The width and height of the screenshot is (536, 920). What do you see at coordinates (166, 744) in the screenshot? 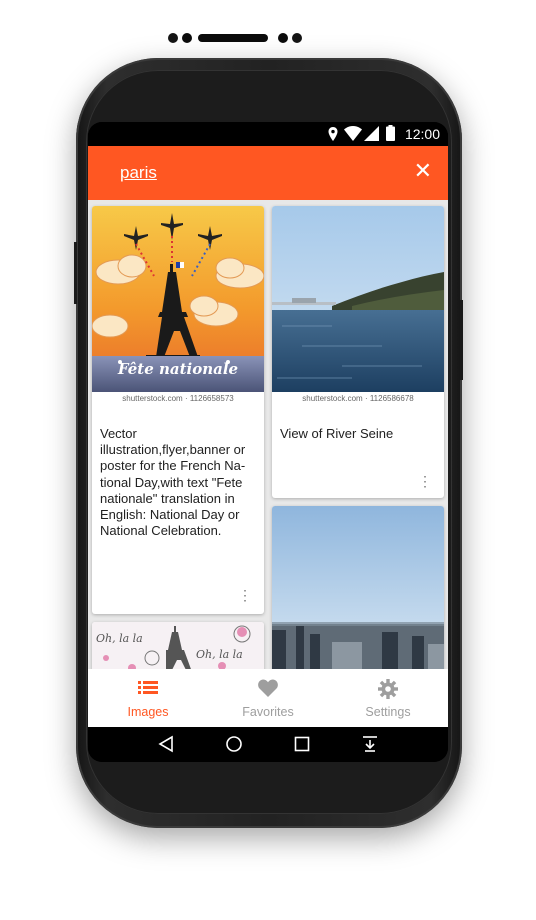
I see `back-icon` at bounding box center [166, 744].